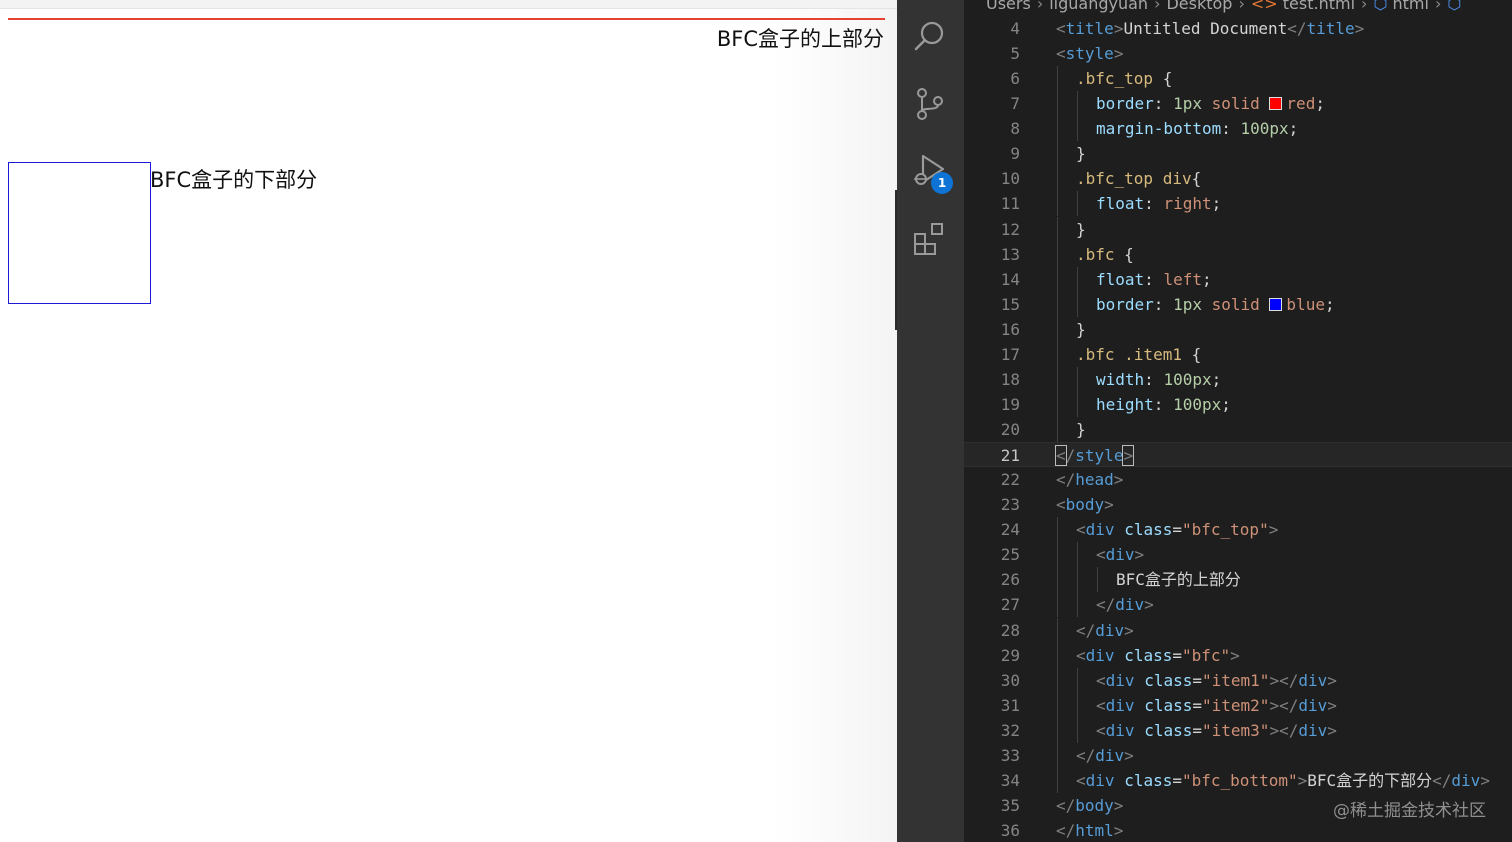 The width and height of the screenshot is (1512, 842). Describe the element at coordinates (1010, 730) in the screenshot. I see `line-number: 32` at that location.